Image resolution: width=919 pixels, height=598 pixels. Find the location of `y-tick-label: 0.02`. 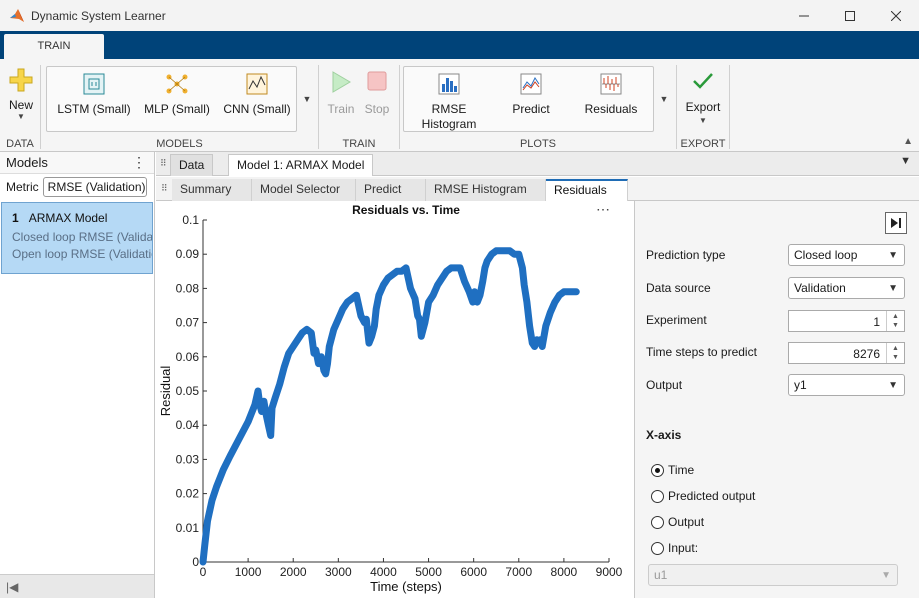

y-tick-label: 0.02 is located at coordinates (188, 494).